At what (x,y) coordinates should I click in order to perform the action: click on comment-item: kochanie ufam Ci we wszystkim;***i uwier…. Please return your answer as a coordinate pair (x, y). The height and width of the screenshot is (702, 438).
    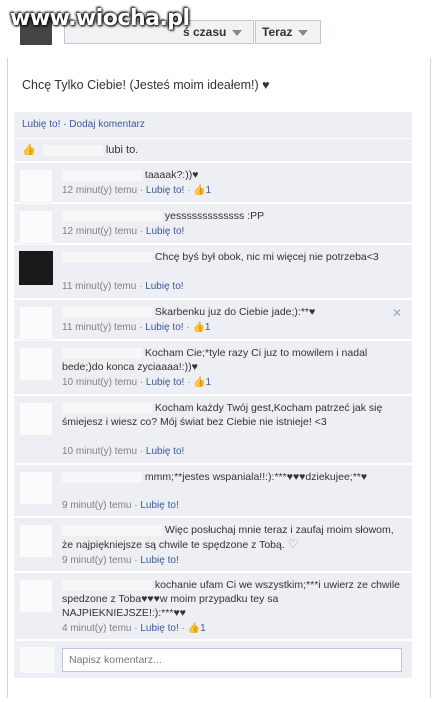
    Looking at the image, I should click on (213, 605).